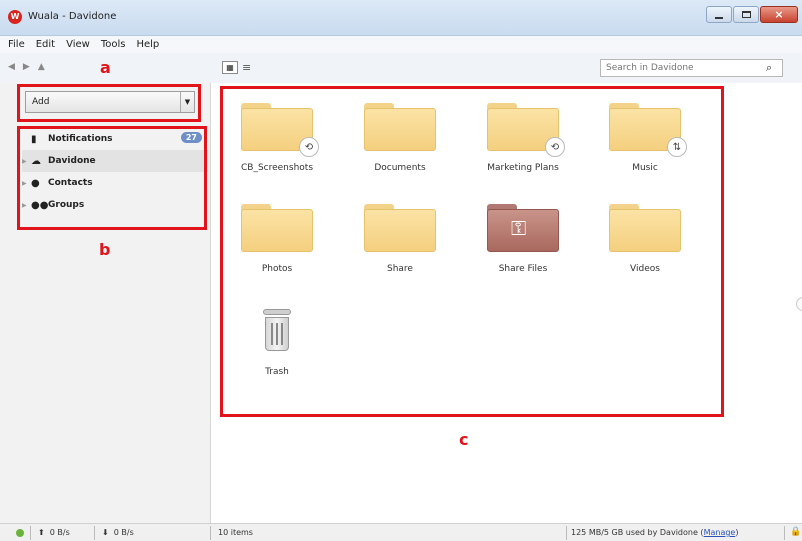 The height and width of the screenshot is (541, 802). Describe the element at coordinates (401, 18) in the screenshot. I see `title-bar: W Wuala - Davidone ×` at that location.